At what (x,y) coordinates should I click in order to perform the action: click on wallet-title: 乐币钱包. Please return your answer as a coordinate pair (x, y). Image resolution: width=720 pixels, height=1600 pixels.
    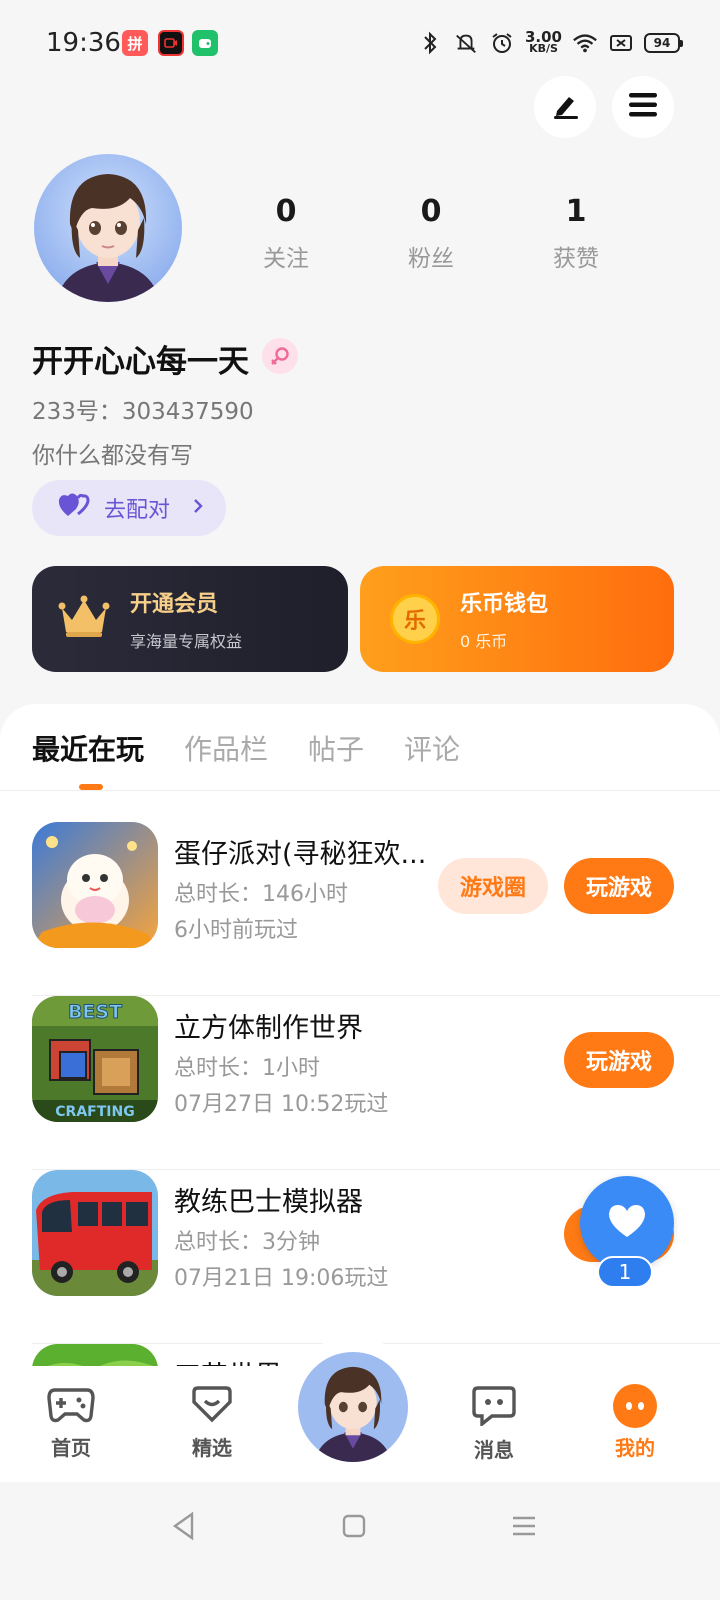
    Looking at the image, I should click on (504, 604).